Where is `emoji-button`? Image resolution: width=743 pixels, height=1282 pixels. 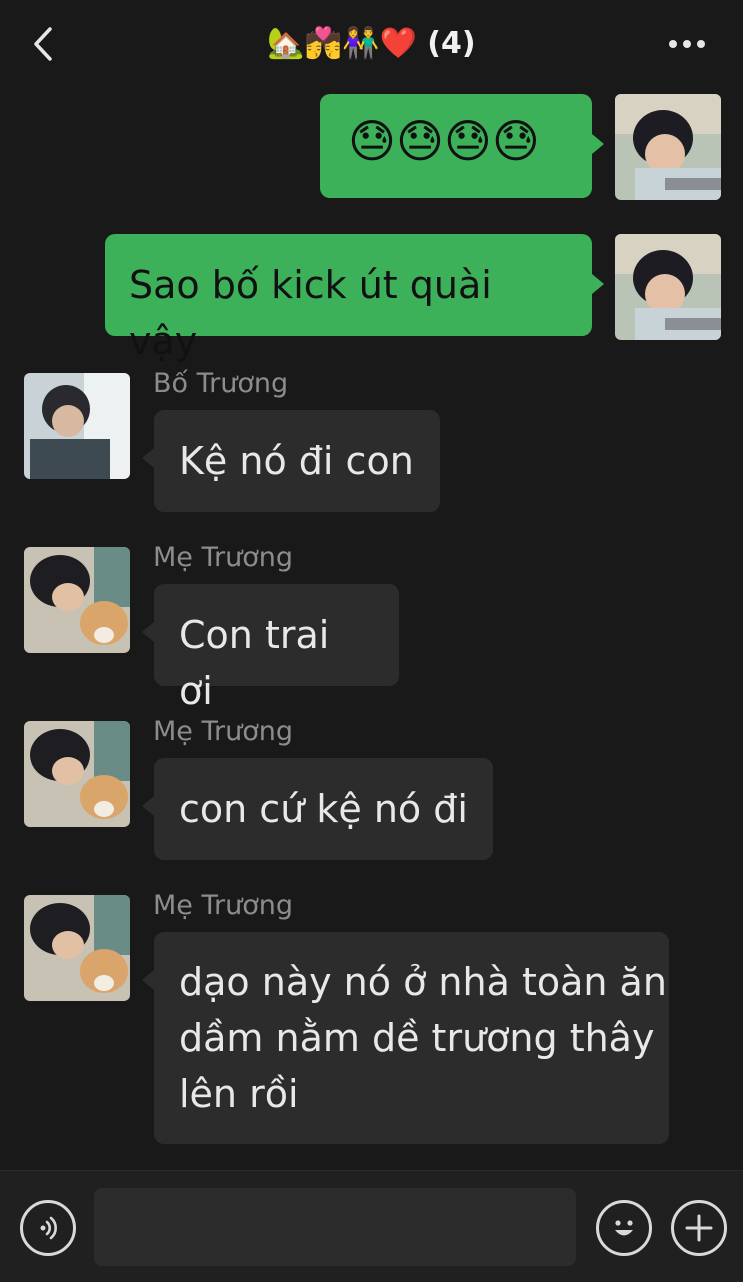
emoji-button is located at coordinates (624, 1228).